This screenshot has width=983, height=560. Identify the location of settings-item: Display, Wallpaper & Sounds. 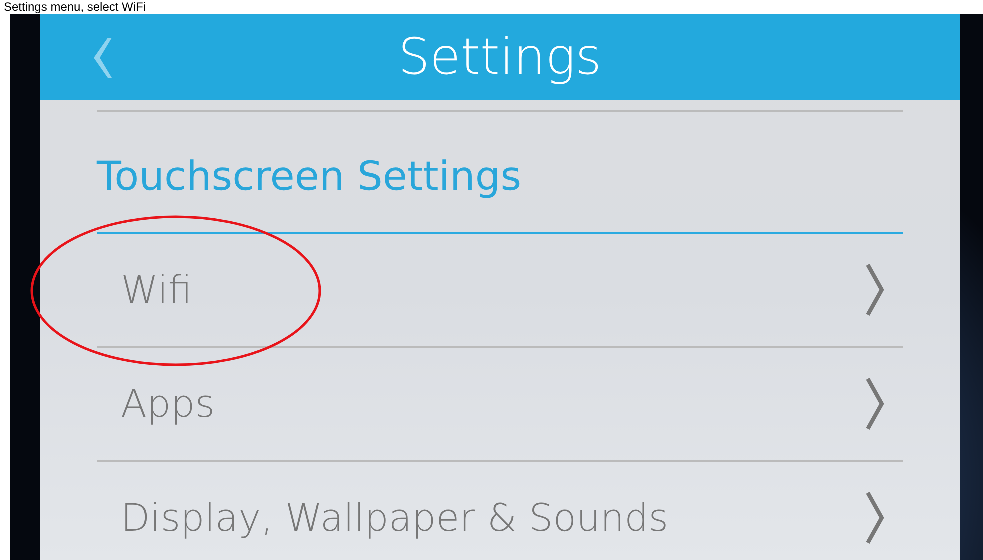
(500, 511).